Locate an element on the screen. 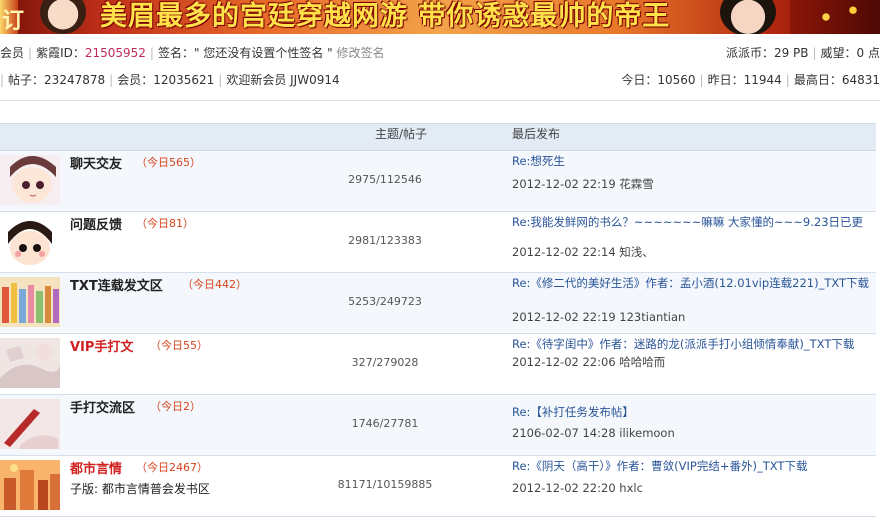  forum-name: VIP手打文 is located at coordinates (101, 345).